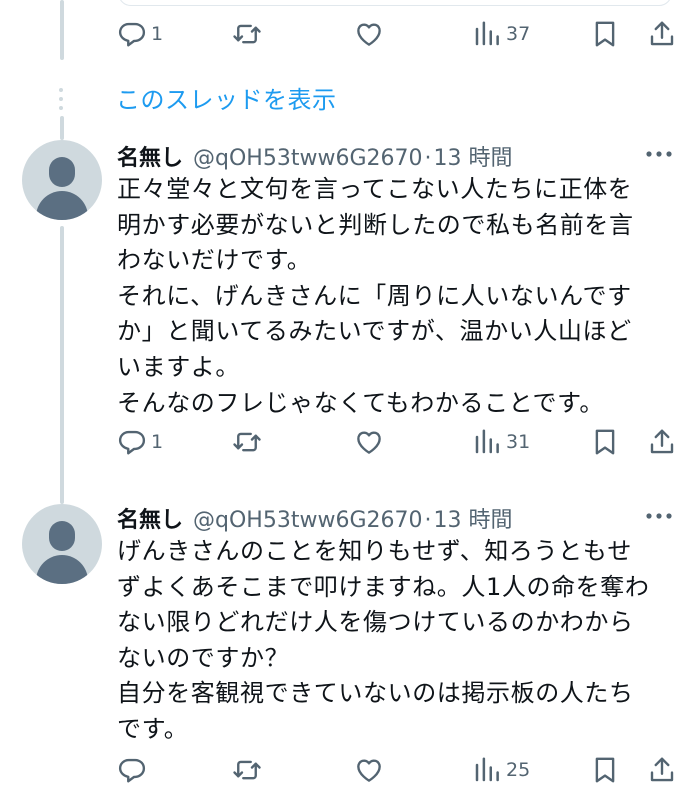 The height and width of the screenshot is (800, 697). I want to click on views-count: 31, so click(518, 442).